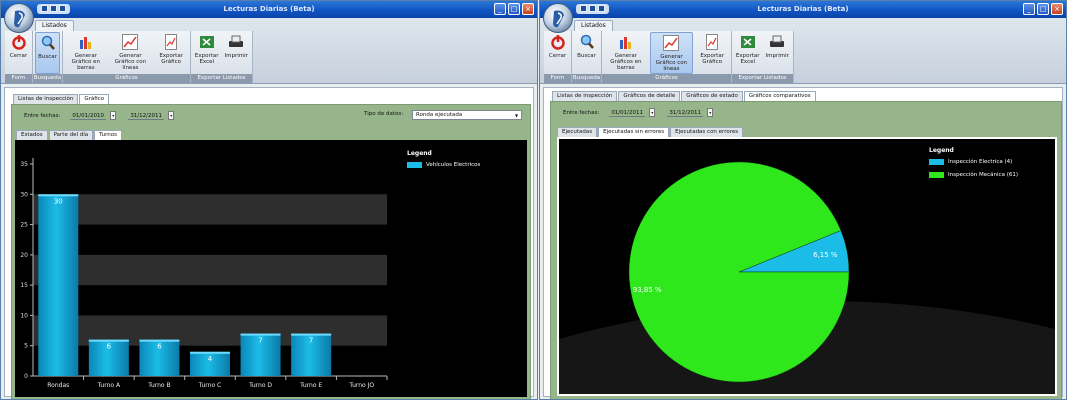 The width and height of the screenshot is (1067, 400). Describe the element at coordinates (453, 165) in the screenshot. I see `legend-label: Vehículos Electricos` at that location.